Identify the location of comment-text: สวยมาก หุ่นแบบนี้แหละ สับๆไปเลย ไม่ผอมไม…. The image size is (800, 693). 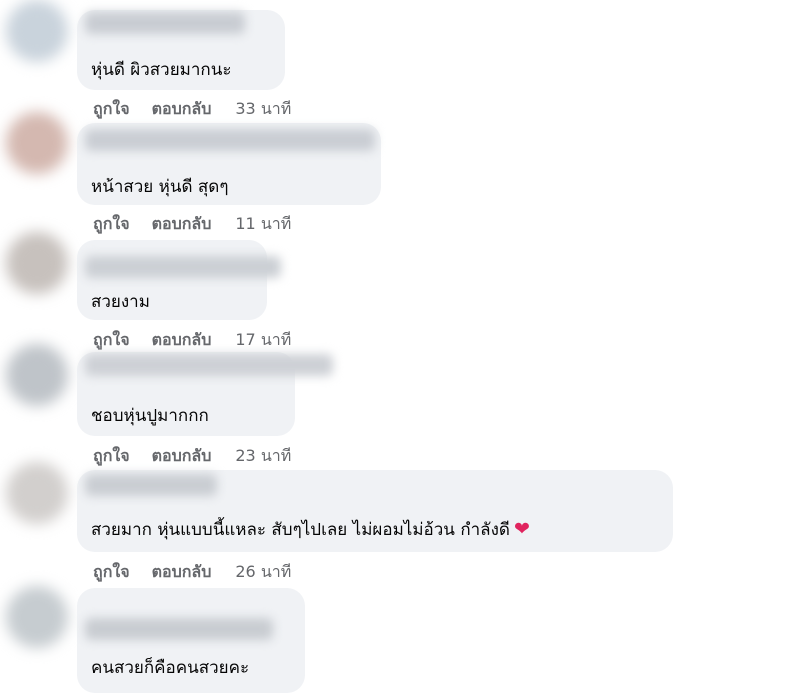
(310, 529).